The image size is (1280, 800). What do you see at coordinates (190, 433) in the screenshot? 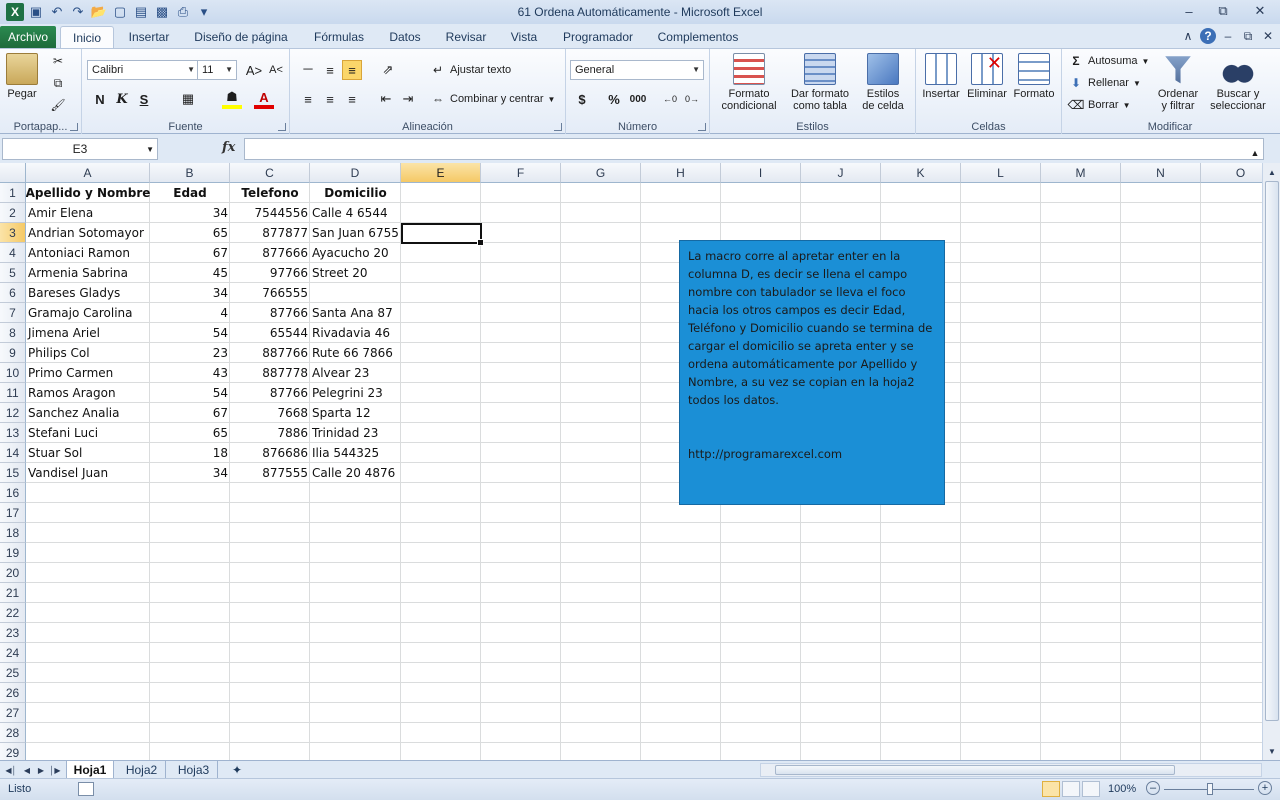
I see `table-cell: 65` at bounding box center [190, 433].